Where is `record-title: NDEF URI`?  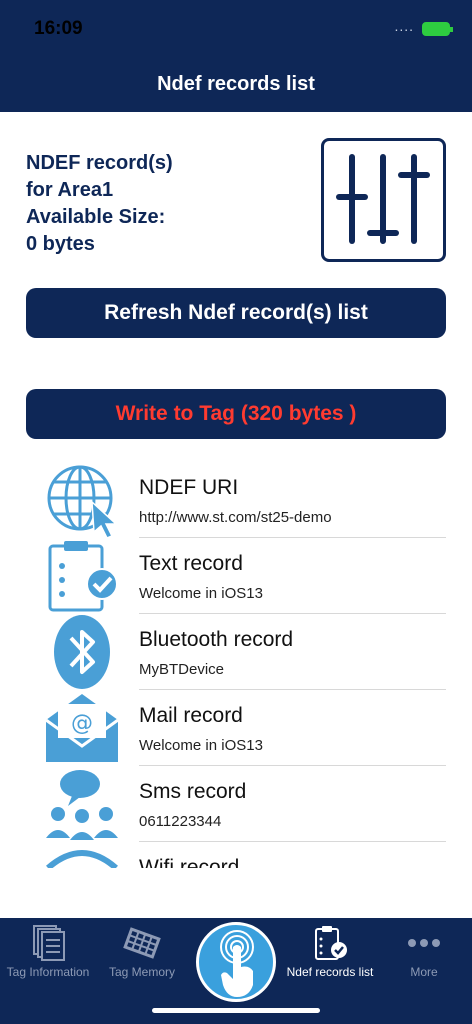
record-title: NDEF URI is located at coordinates (189, 487).